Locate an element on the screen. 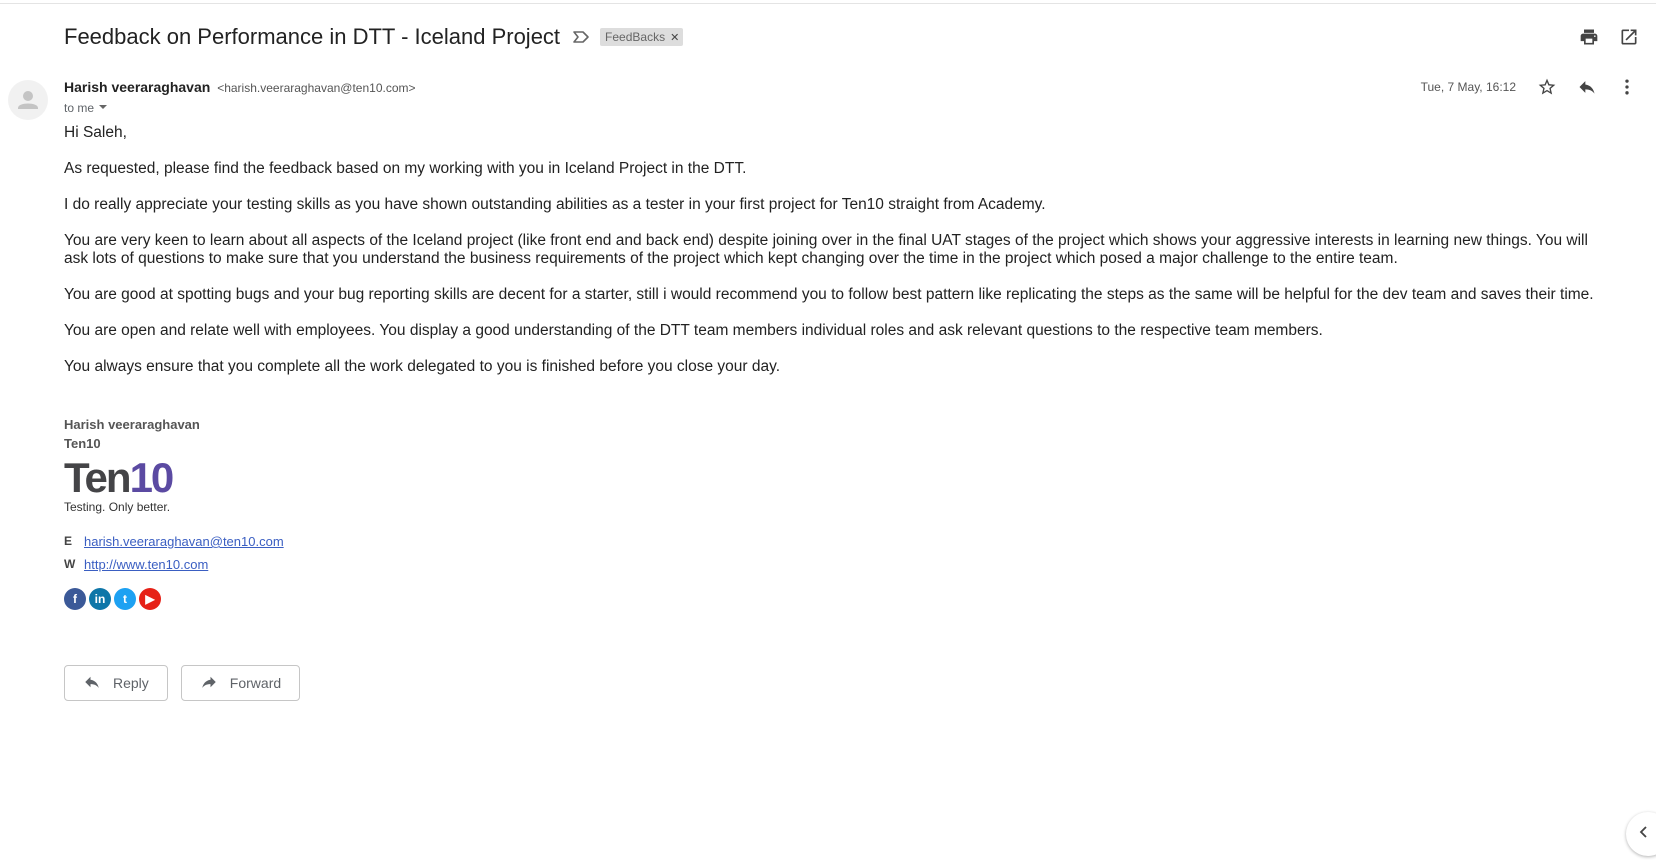 The image size is (1656, 860). recipient-details-toggle: to me is located at coordinates (86, 108).